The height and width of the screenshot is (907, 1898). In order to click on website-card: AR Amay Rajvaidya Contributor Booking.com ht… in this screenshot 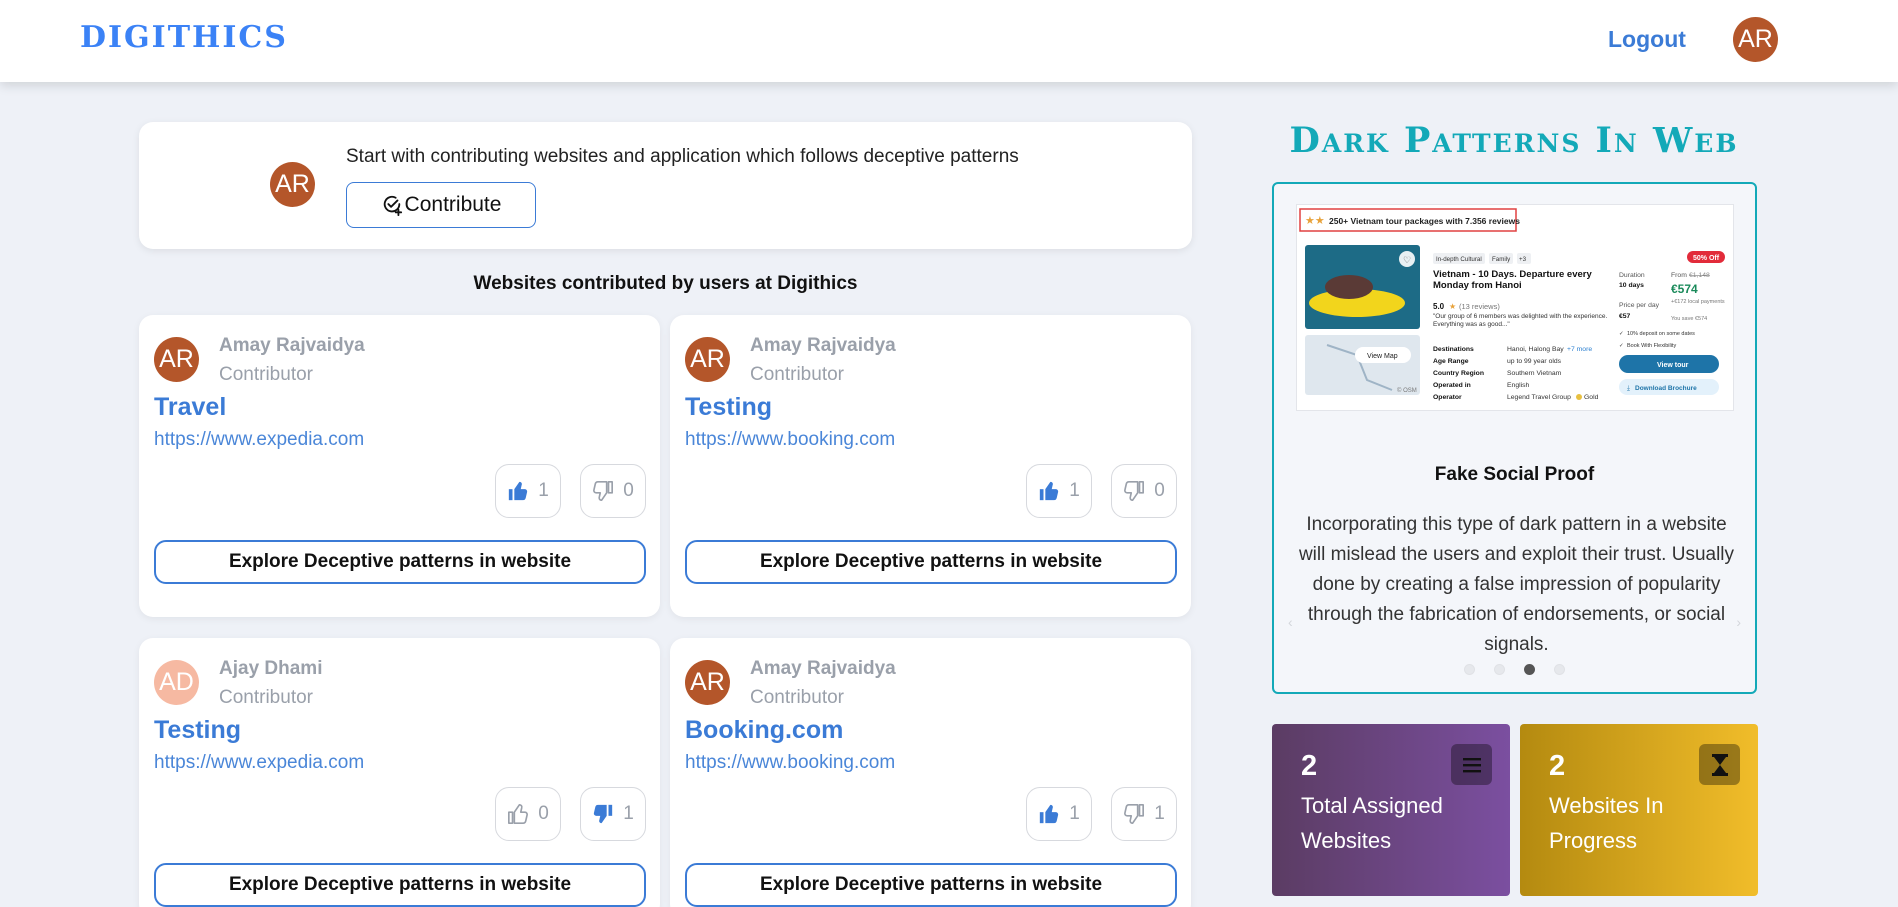, I will do `click(930, 772)`.